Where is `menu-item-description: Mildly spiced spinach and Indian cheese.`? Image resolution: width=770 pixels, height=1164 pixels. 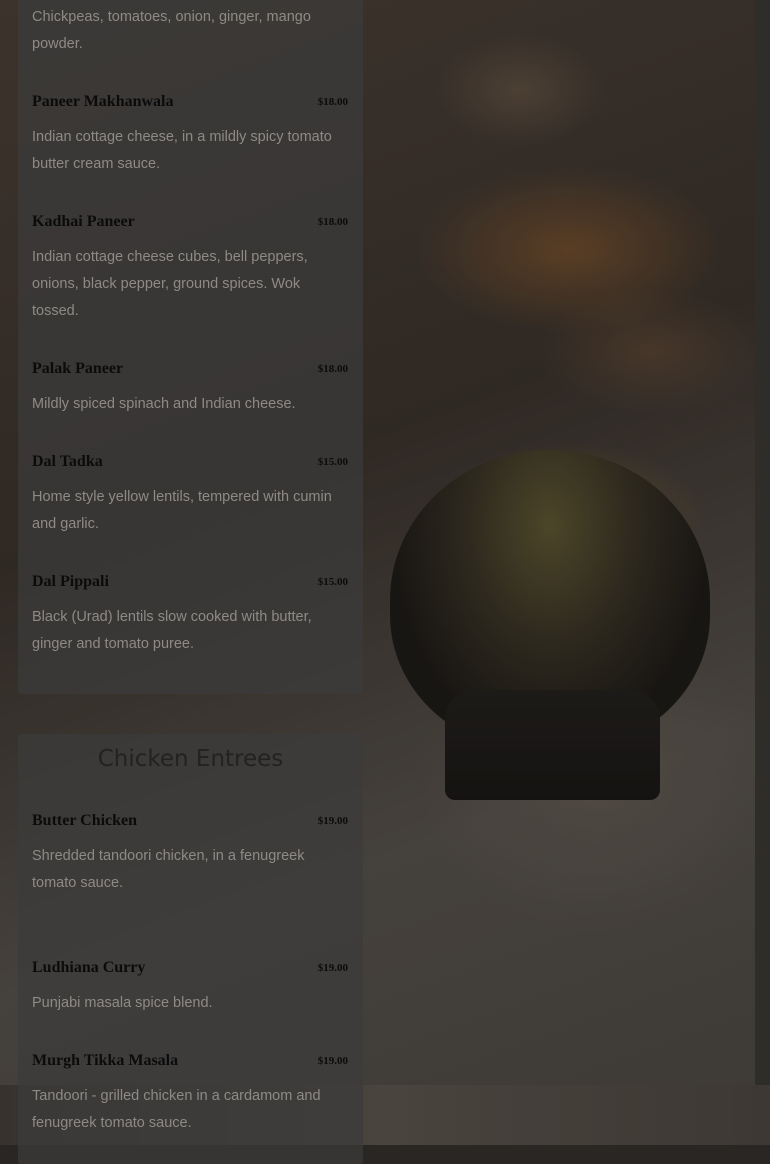
menu-item-description: Mildly spiced spinach and Indian cheese. is located at coordinates (164, 404).